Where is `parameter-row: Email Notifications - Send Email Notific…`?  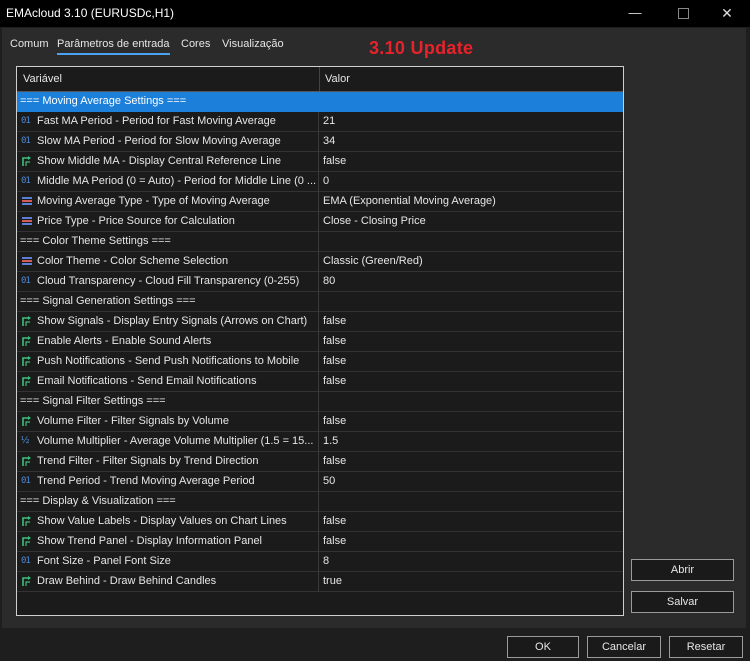
parameter-row: Email Notifications - Send Email Notific… is located at coordinates (320, 382).